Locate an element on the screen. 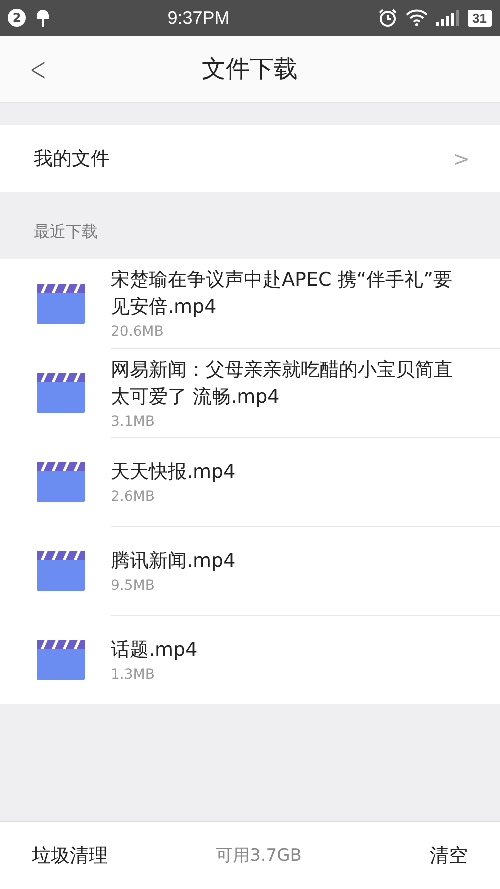 The image size is (500, 889). storage-available: 可用3.7GB is located at coordinates (259, 856).